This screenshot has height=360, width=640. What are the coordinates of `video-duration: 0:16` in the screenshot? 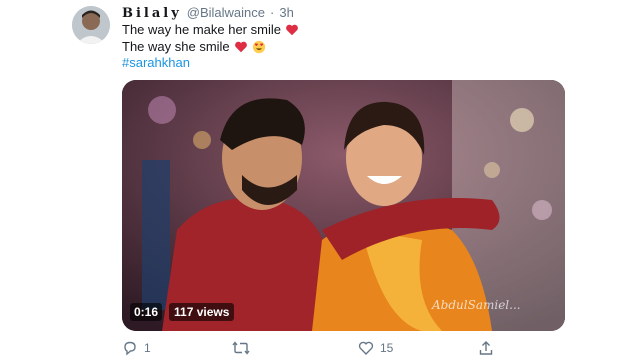 It's located at (146, 312).